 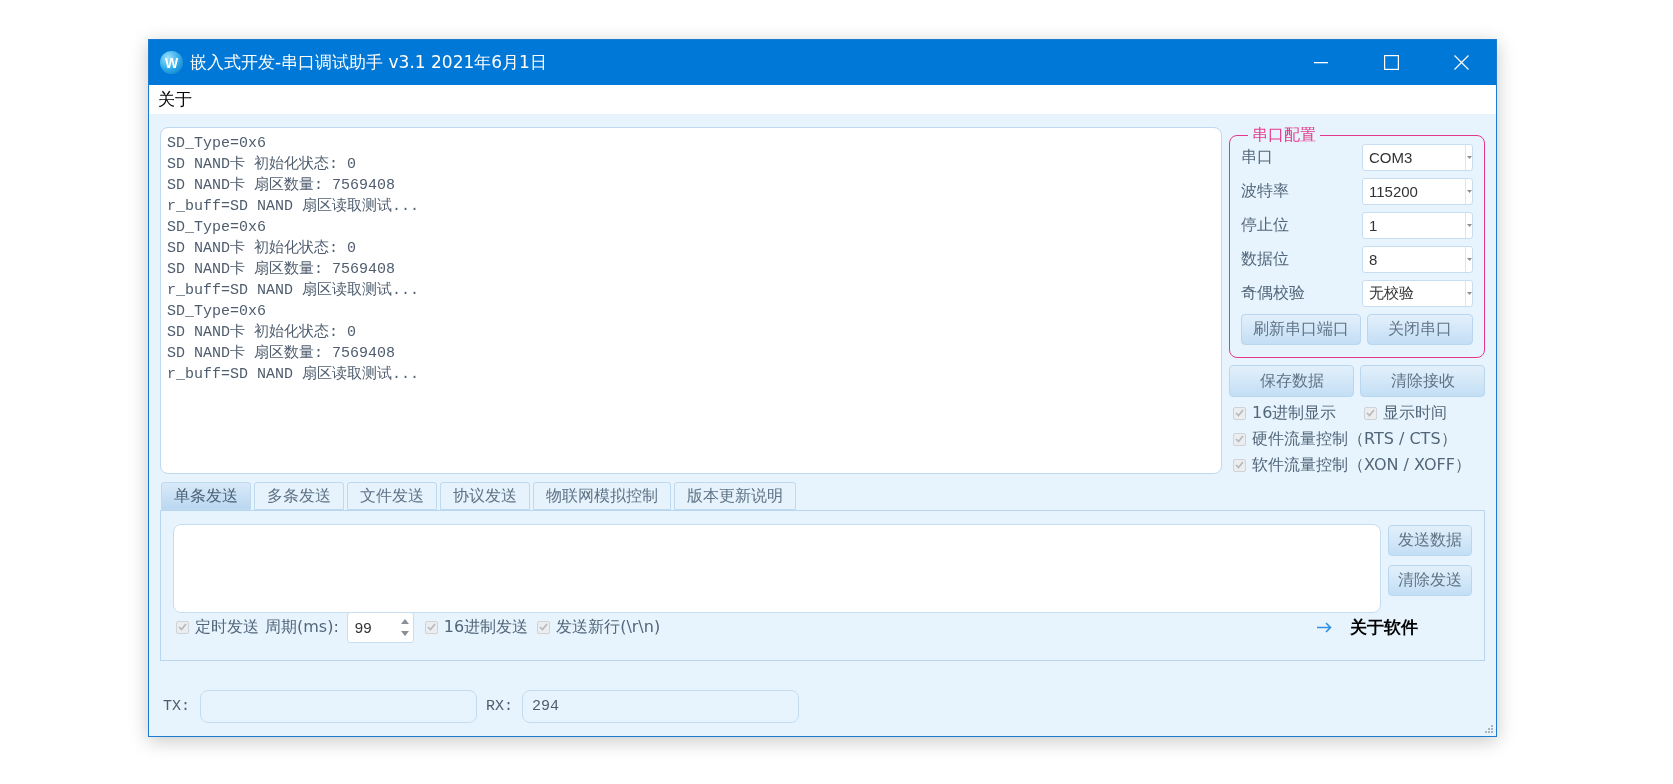 What do you see at coordinates (338, 706) in the screenshot?
I see `tx-count-field` at bounding box center [338, 706].